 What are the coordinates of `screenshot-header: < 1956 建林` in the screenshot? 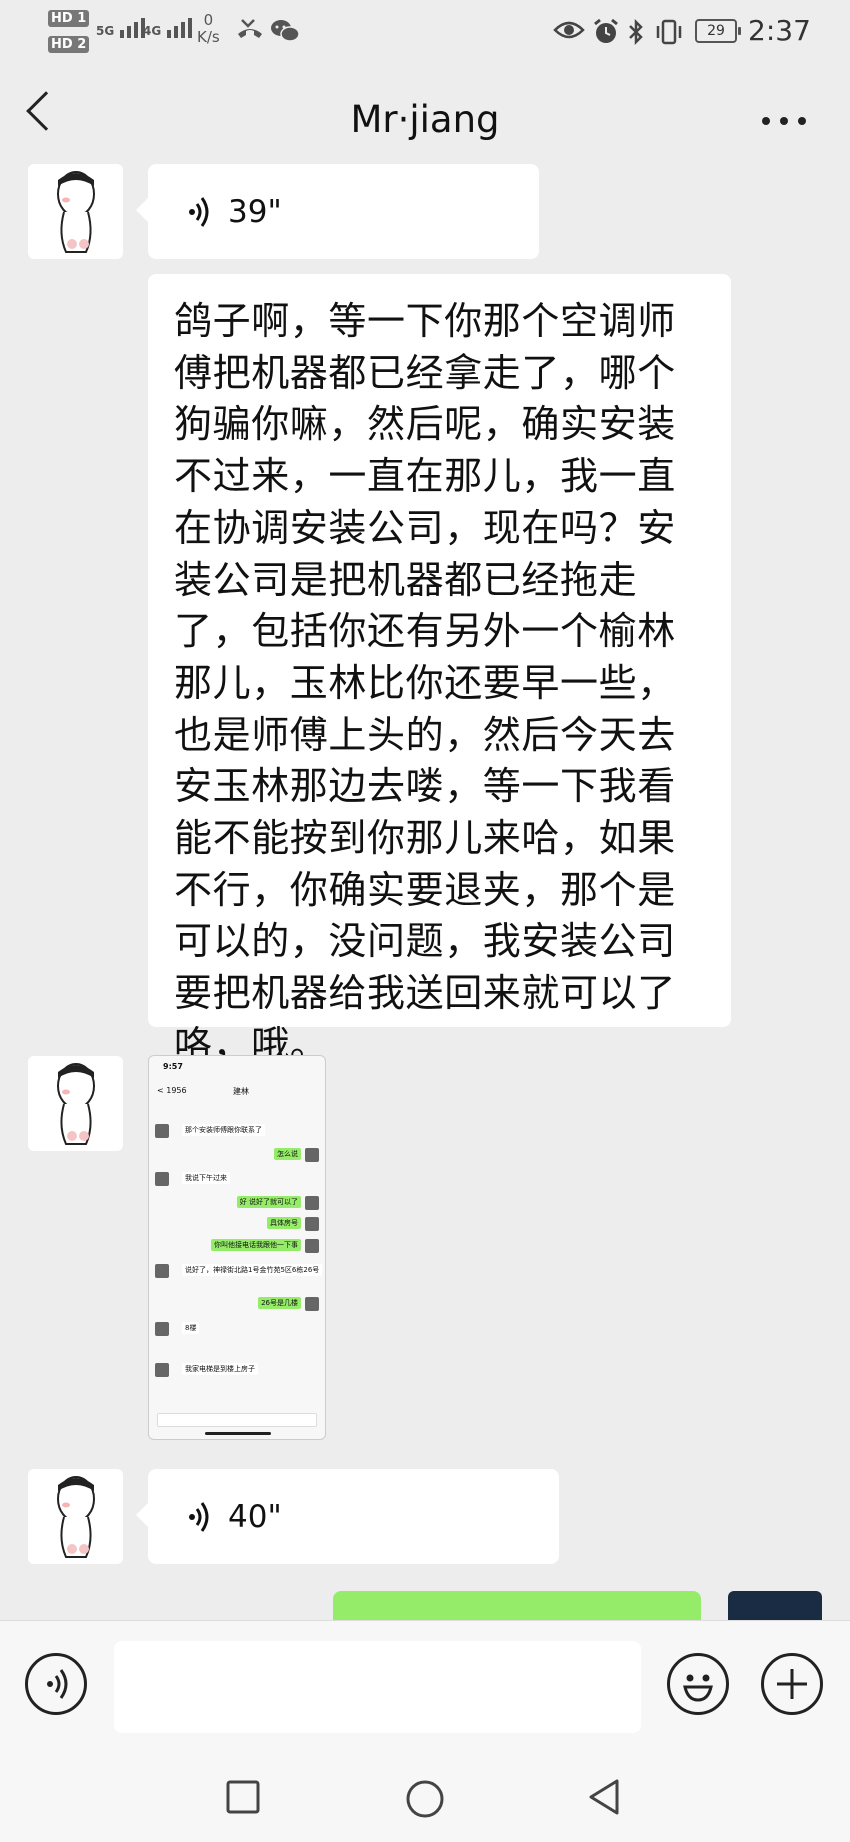 It's located at (203, 1091).